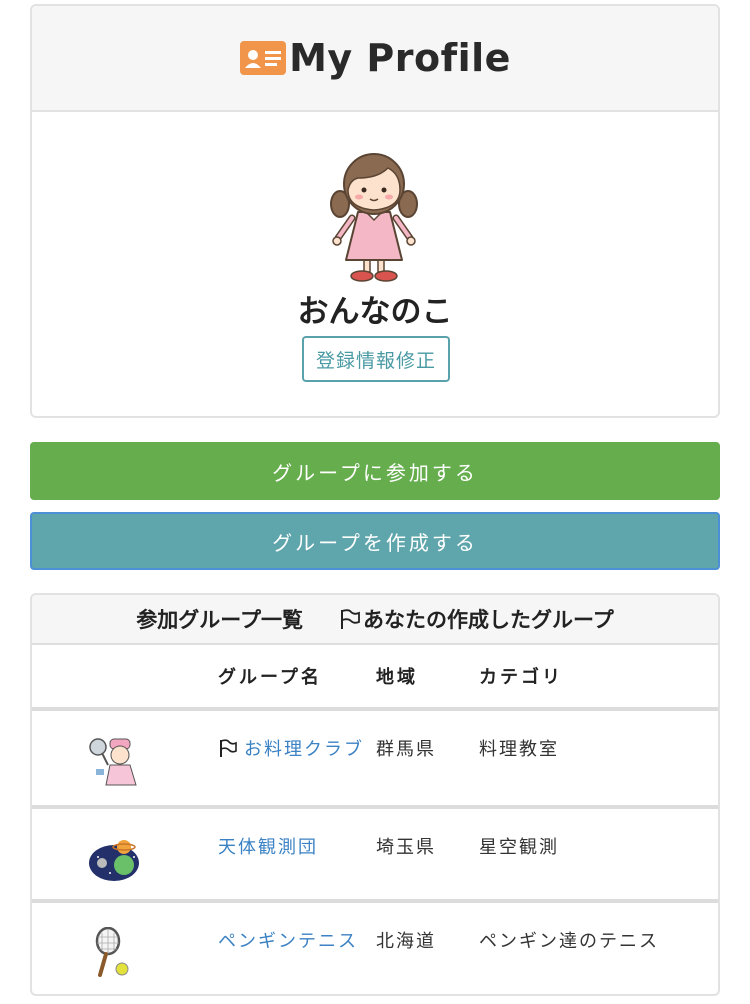  What do you see at coordinates (297, 678) in the screenshot?
I see `header-group-name: グループ名` at bounding box center [297, 678].